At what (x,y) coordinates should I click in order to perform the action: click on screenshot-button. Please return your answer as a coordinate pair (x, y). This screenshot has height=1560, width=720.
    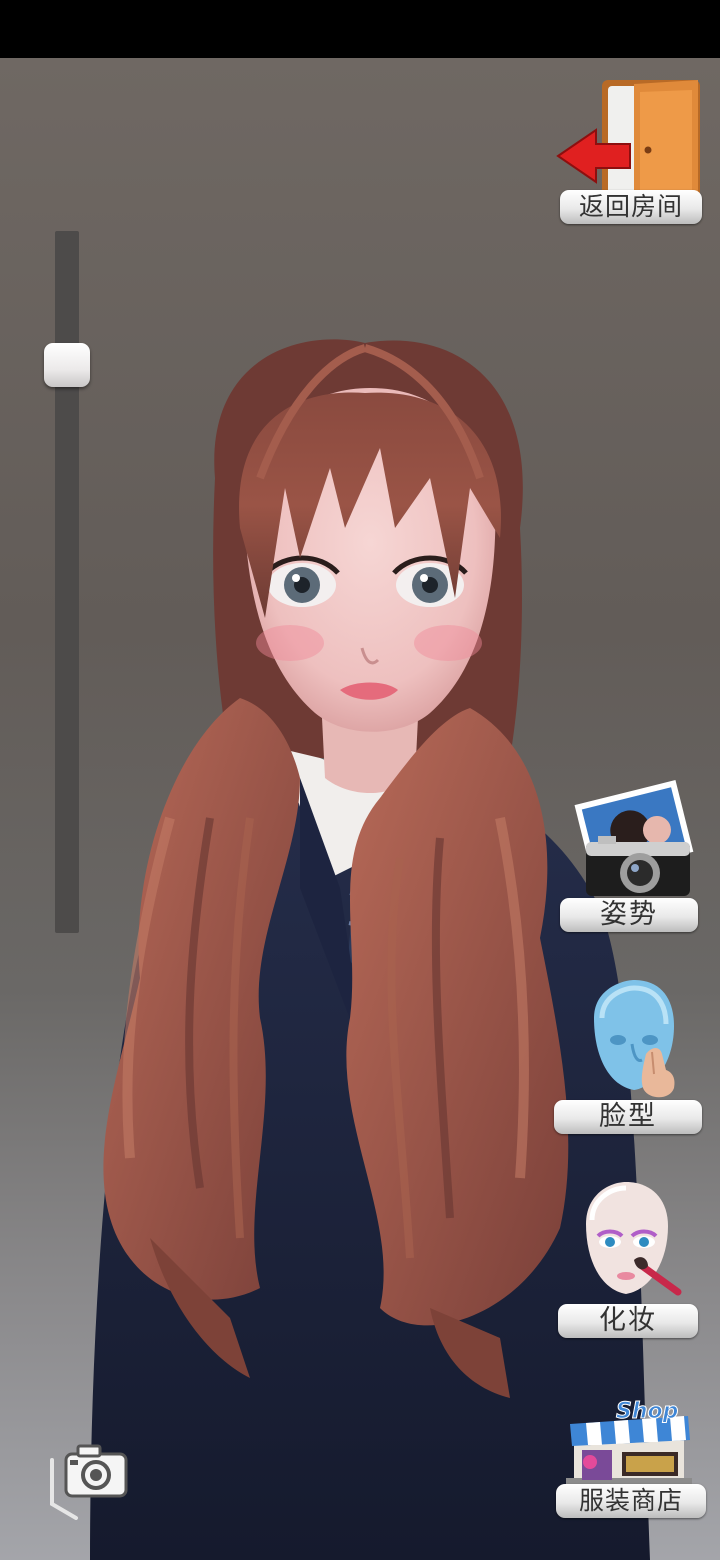
    Looking at the image, I should click on (90, 1480).